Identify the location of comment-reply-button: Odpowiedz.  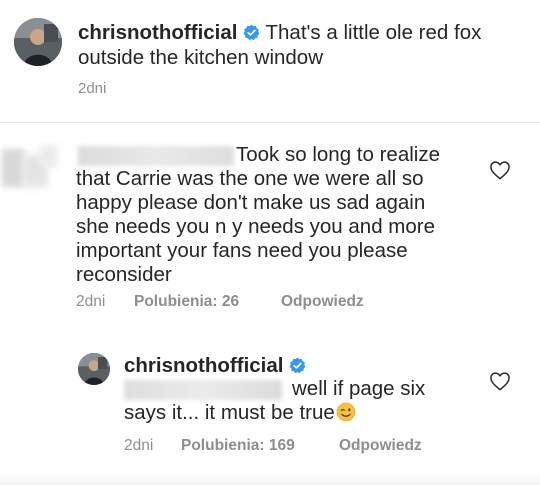
(322, 302).